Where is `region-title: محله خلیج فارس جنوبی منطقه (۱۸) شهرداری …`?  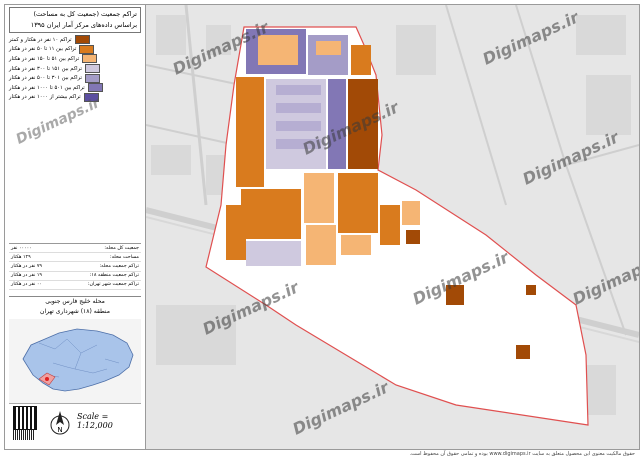 region-title: محله خلیج فارس جنوبی منطقه (۱۸) شهرداری … is located at coordinates (75, 308).